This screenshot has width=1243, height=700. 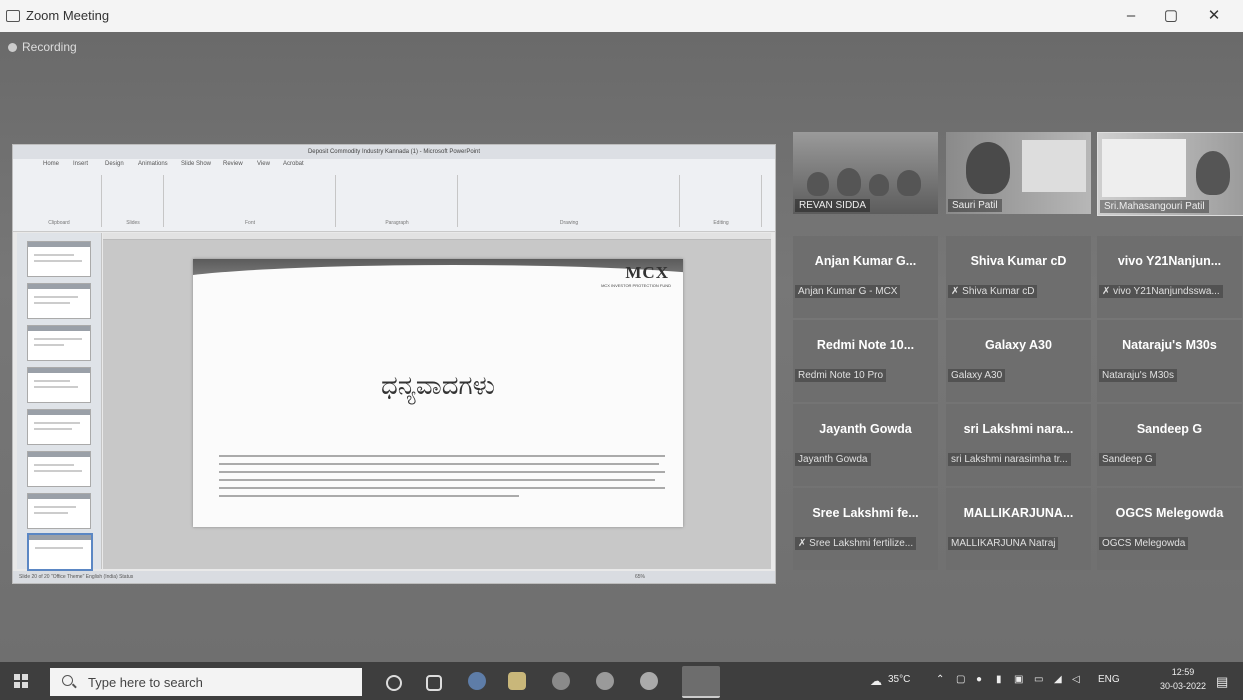 I want to click on participant-tile: MALLIKARJUNA... MALLIKARJUNA Natraj, so click(x=1018, y=529).